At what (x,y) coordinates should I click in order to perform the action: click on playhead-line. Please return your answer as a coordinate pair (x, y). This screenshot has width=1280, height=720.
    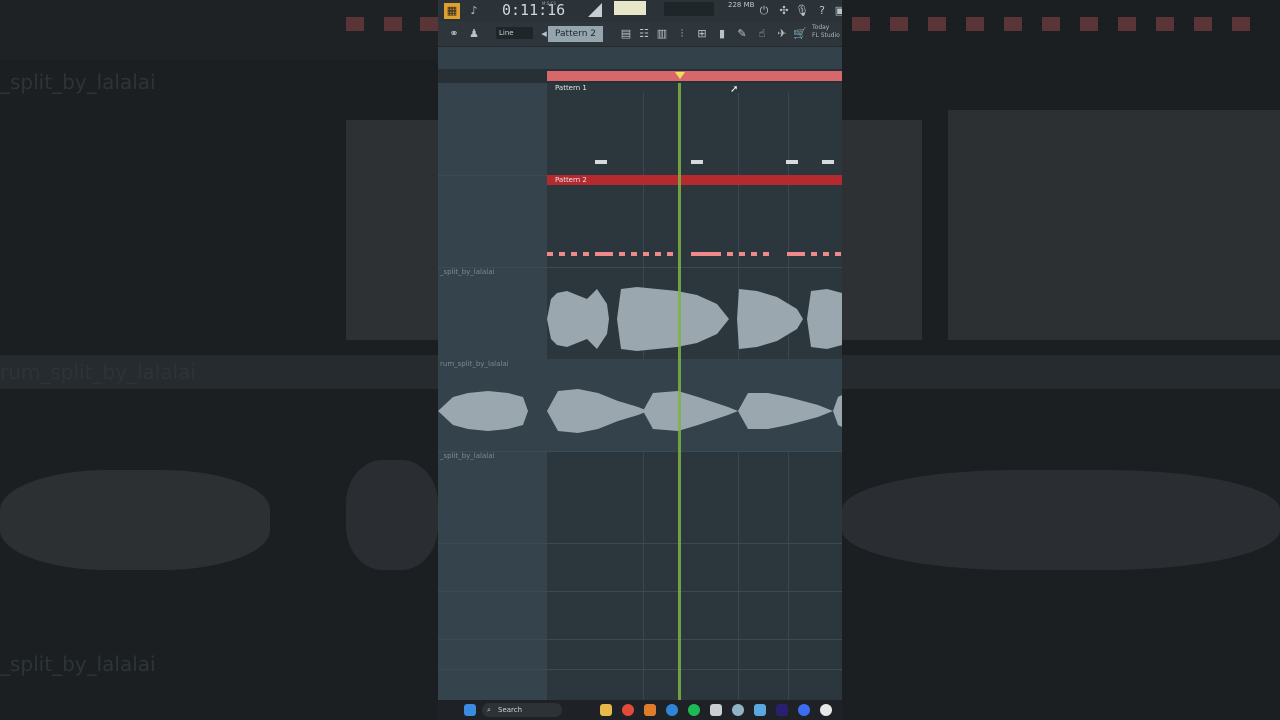
    Looking at the image, I should click on (679, 391).